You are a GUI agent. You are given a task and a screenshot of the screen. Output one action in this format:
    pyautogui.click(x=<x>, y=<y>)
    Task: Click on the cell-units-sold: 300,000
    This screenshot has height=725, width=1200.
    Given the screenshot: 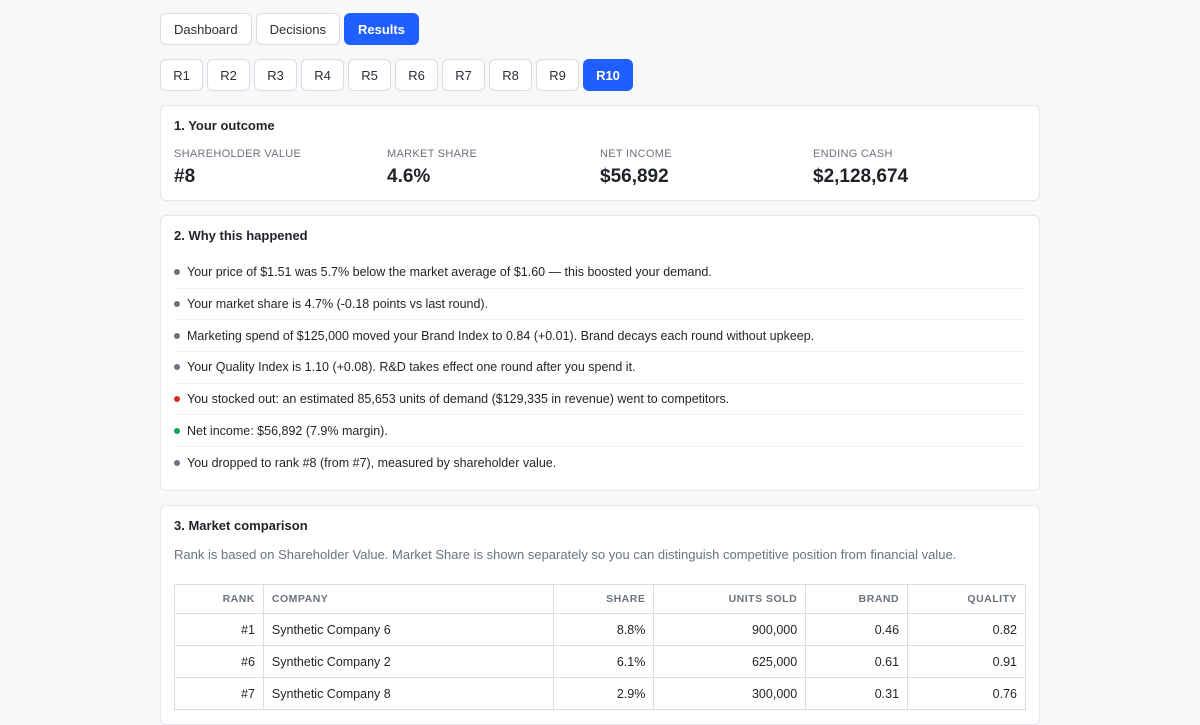 What is the action you would take?
    pyautogui.click(x=730, y=693)
    